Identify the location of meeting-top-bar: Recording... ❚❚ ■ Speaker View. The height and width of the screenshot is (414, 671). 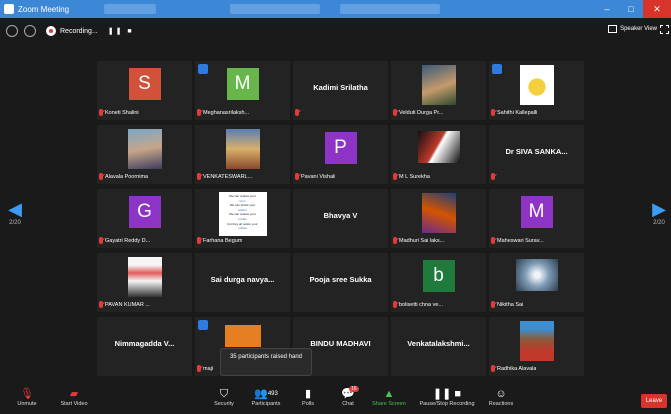
(335, 31).